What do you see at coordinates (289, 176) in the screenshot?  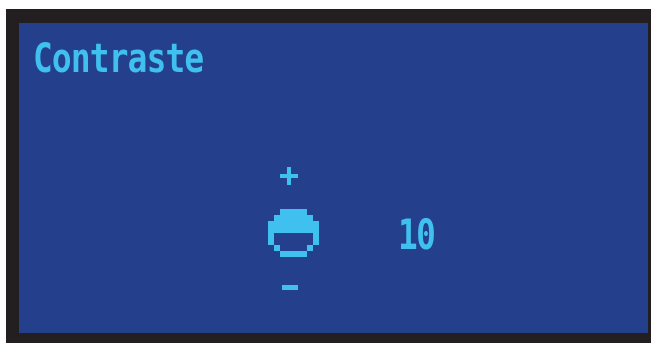 I see `increase-button` at bounding box center [289, 176].